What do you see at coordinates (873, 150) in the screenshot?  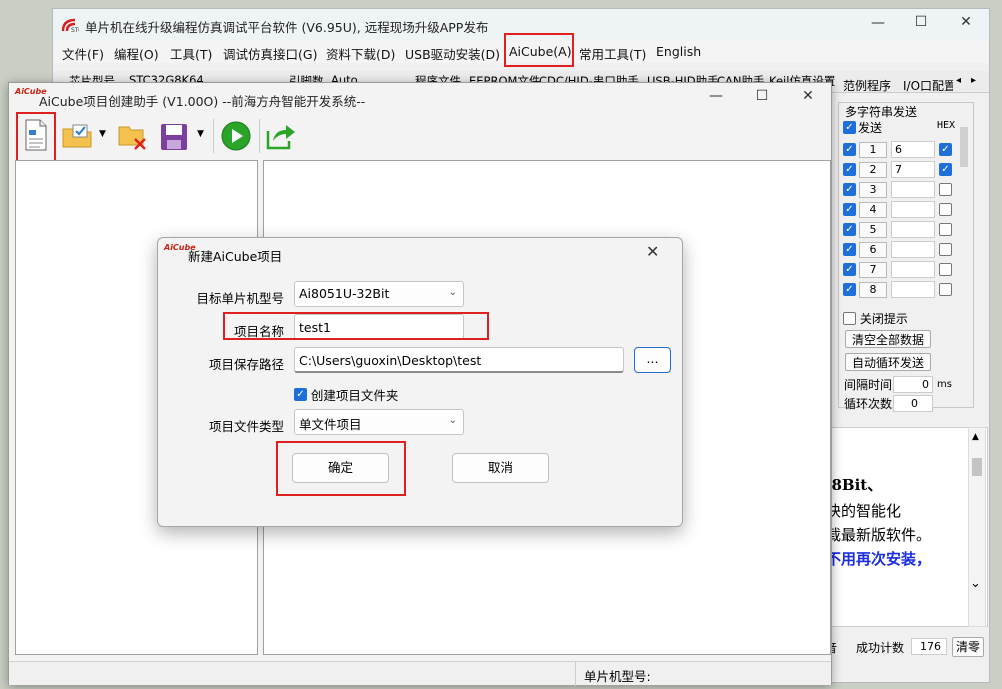 I see `row-send-button: 1` at bounding box center [873, 150].